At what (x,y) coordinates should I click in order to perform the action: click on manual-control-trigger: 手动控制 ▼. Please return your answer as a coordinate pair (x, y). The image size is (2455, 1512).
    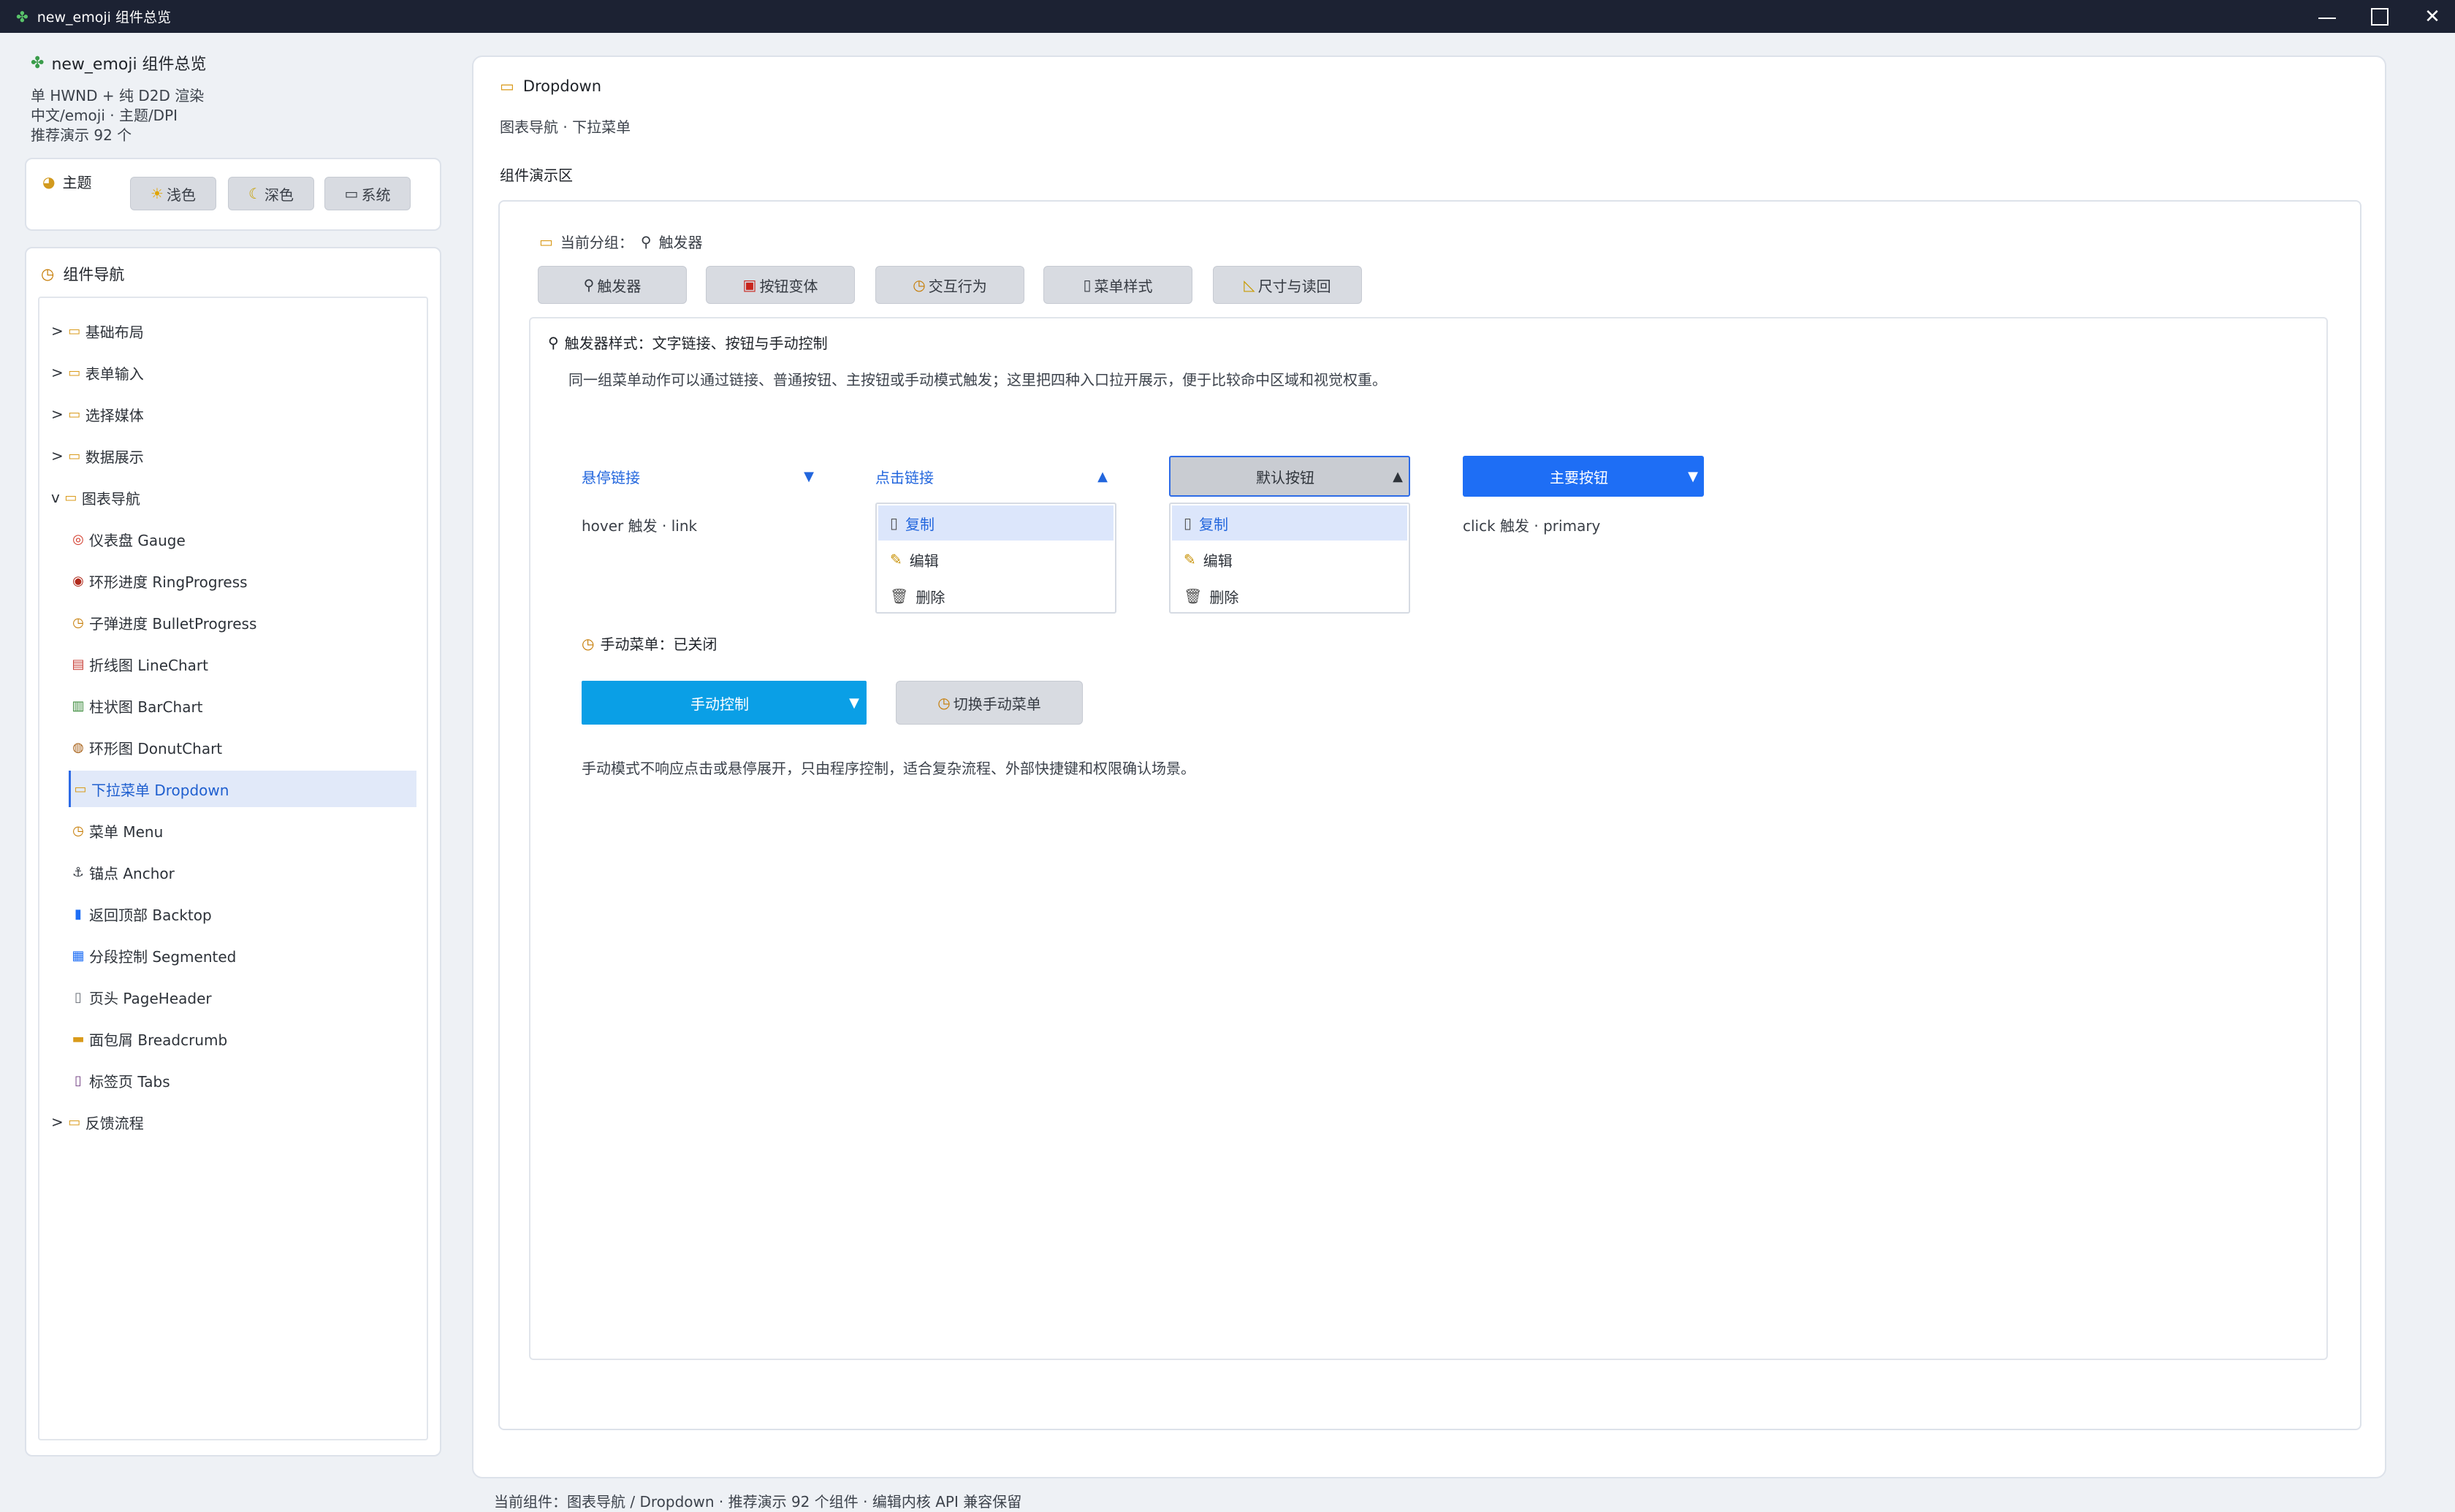
    Looking at the image, I should click on (724, 703).